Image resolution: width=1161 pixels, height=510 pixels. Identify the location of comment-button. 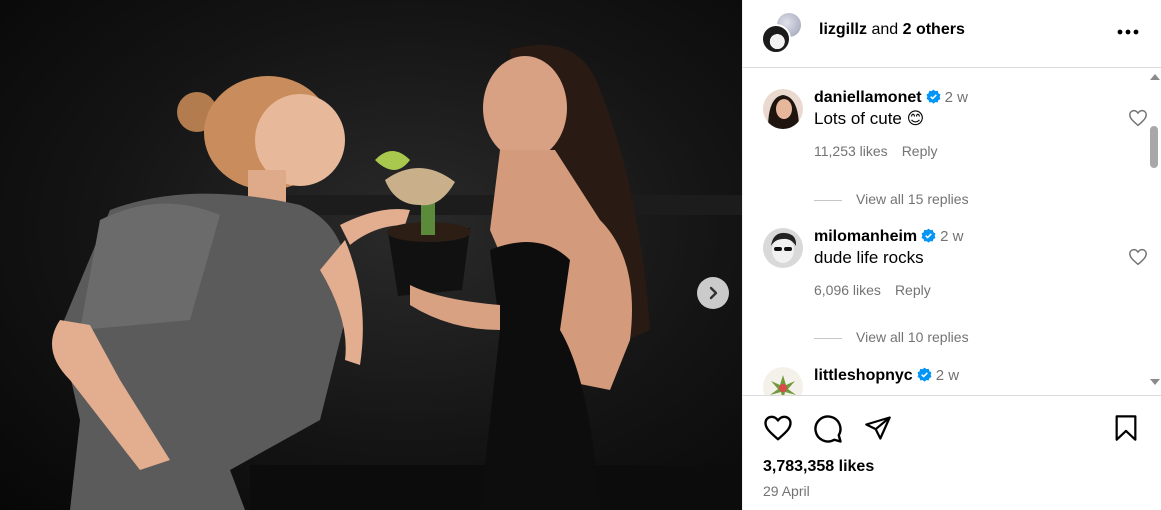
(828, 429).